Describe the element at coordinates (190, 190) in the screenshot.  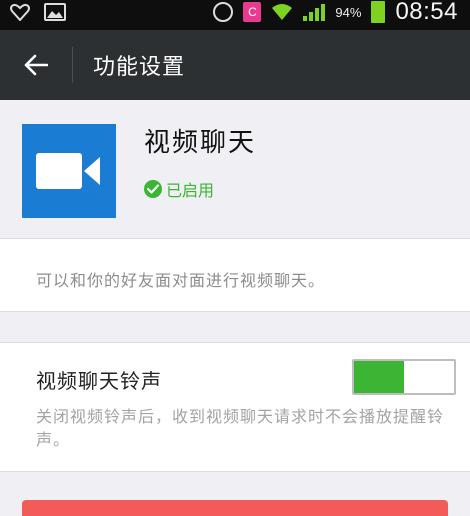
I see `enabled-status-label: 已启用` at that location.